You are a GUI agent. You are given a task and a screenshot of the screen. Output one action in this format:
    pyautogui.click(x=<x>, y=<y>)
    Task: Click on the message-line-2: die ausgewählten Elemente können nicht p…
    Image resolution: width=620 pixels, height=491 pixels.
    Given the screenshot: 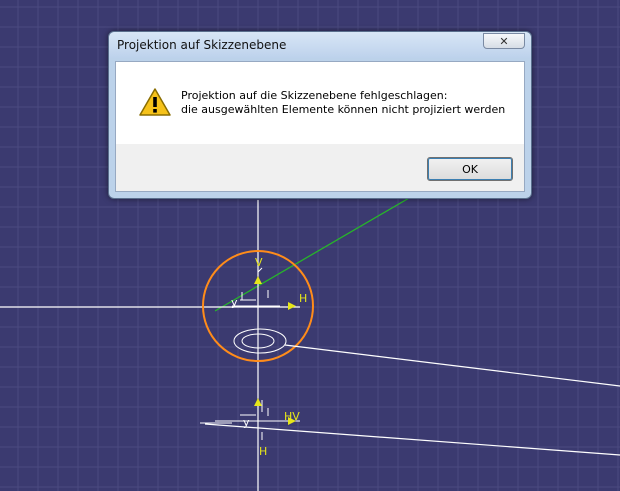 What is the action you would take?
    pyautogui.click(x=343, y=109)
    